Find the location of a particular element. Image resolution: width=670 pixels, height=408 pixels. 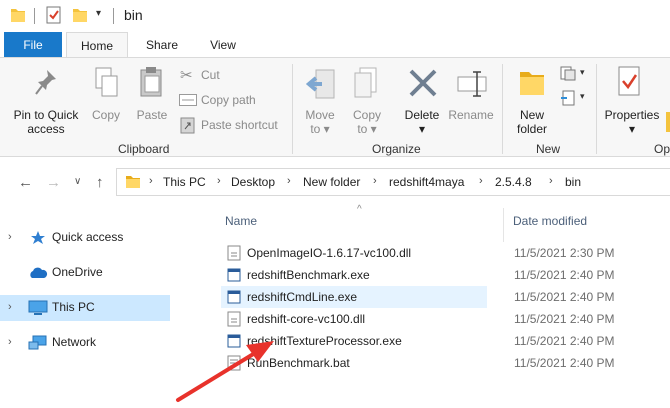

back-arrow-icon: ← is located at coordinates (25, 182).